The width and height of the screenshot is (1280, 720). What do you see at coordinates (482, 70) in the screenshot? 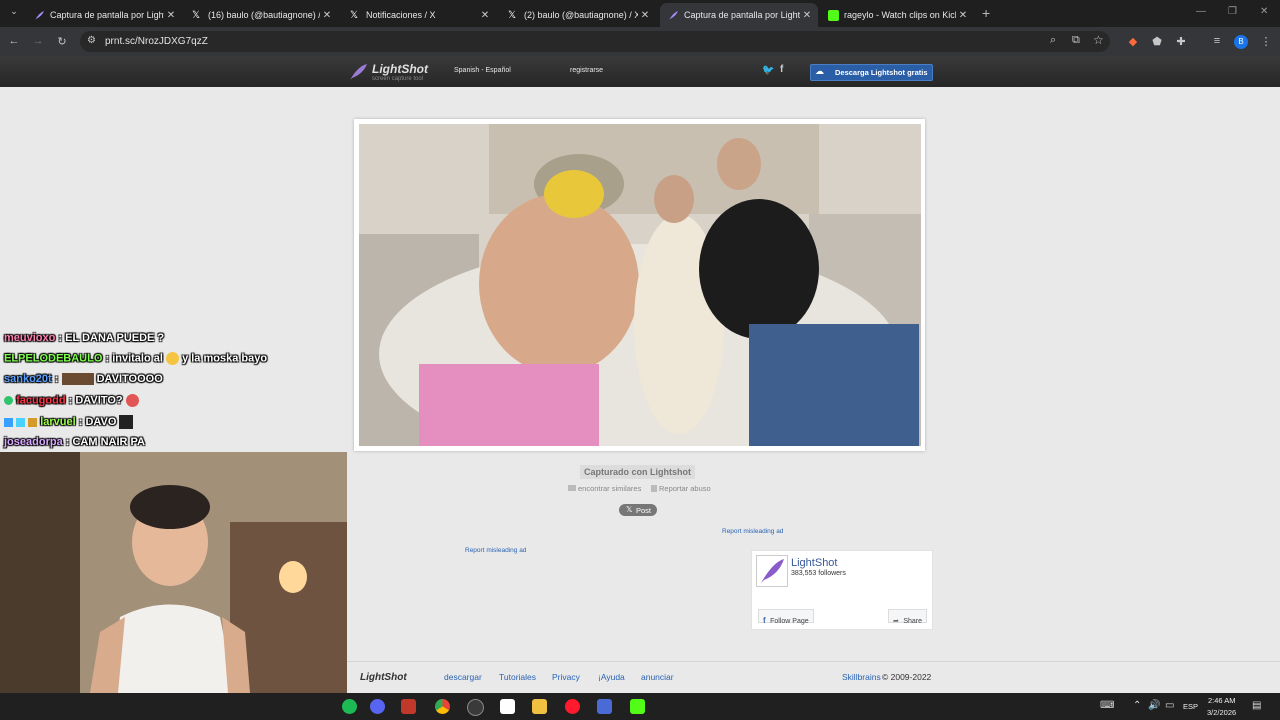
I see `language-selector: Spanish - Español` at bounding box center [482, 70].